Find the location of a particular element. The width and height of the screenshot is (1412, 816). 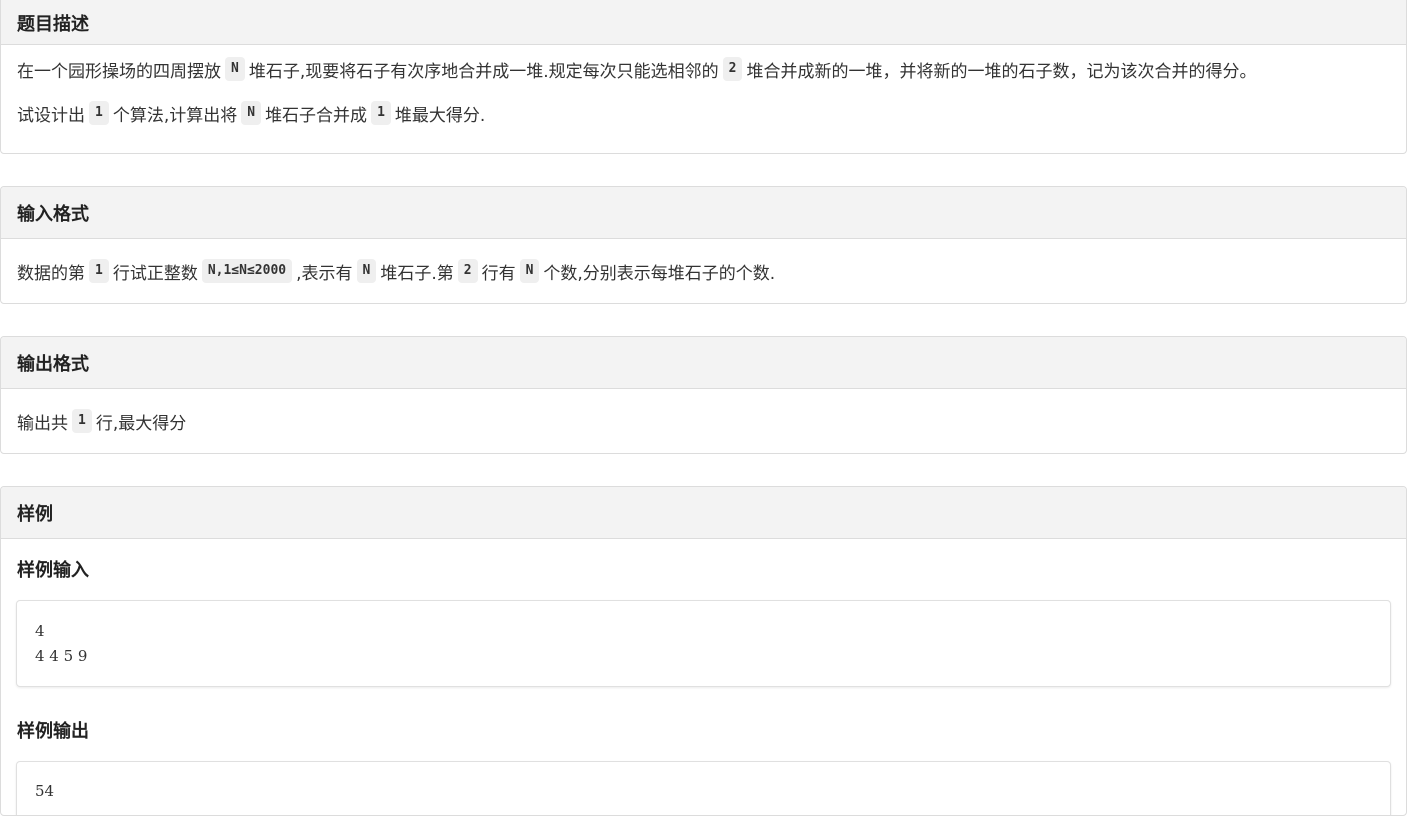

output-format-header: 输出格式 is located at coordinates (703, 363).